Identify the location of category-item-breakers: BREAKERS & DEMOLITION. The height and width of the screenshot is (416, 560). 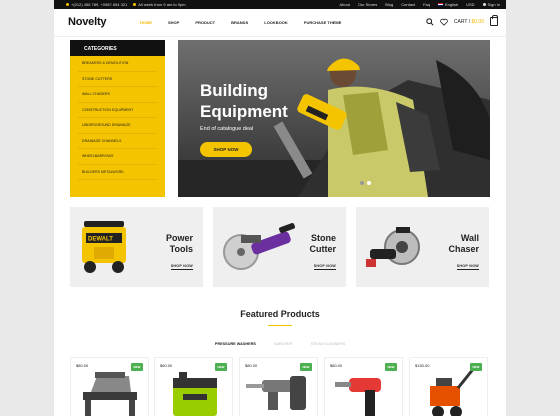
(117, 64).